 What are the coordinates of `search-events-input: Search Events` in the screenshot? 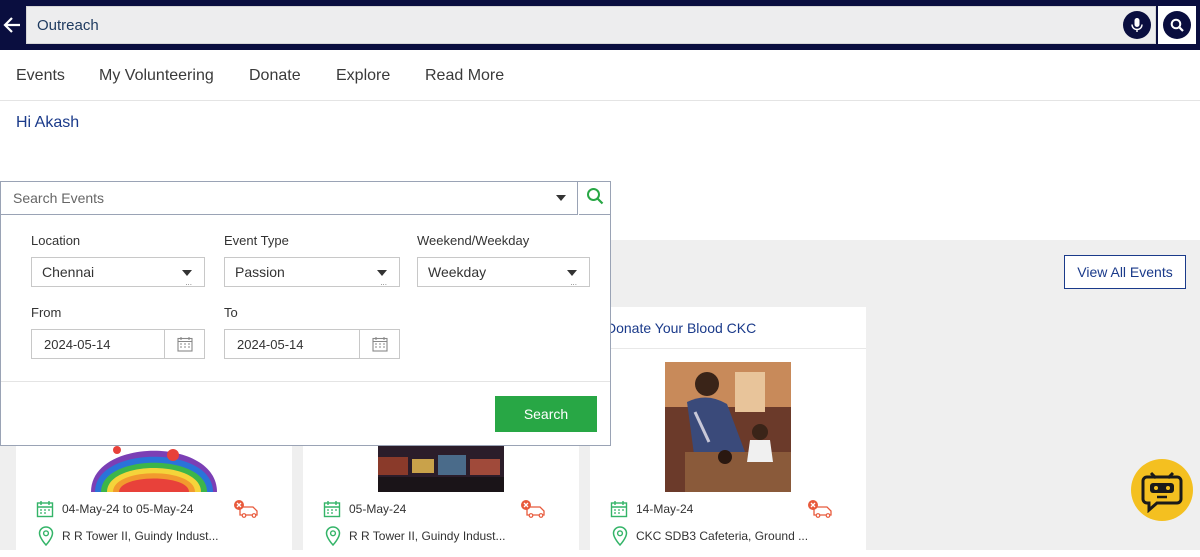 It's located at (289, 198).